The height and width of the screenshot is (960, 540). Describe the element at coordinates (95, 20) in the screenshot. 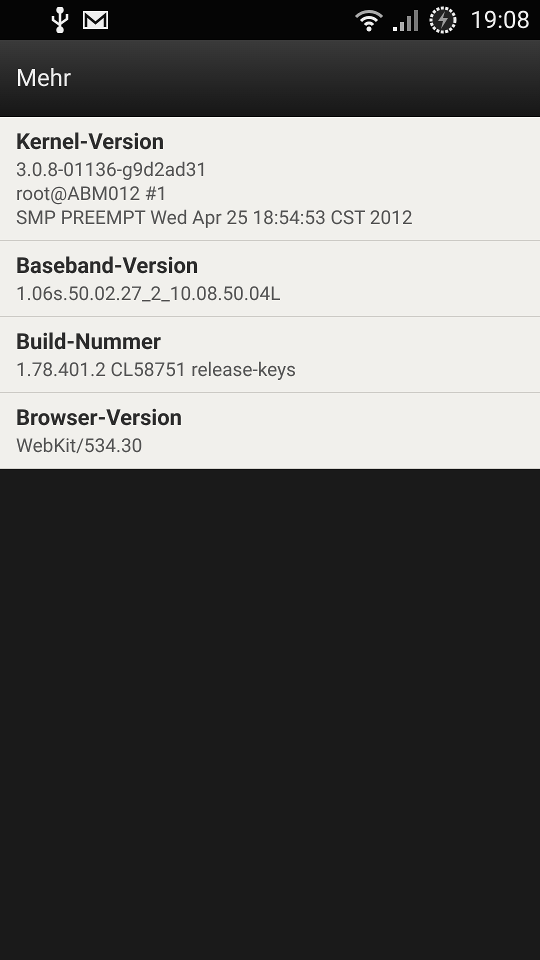

I see `mail-icon` at that location.